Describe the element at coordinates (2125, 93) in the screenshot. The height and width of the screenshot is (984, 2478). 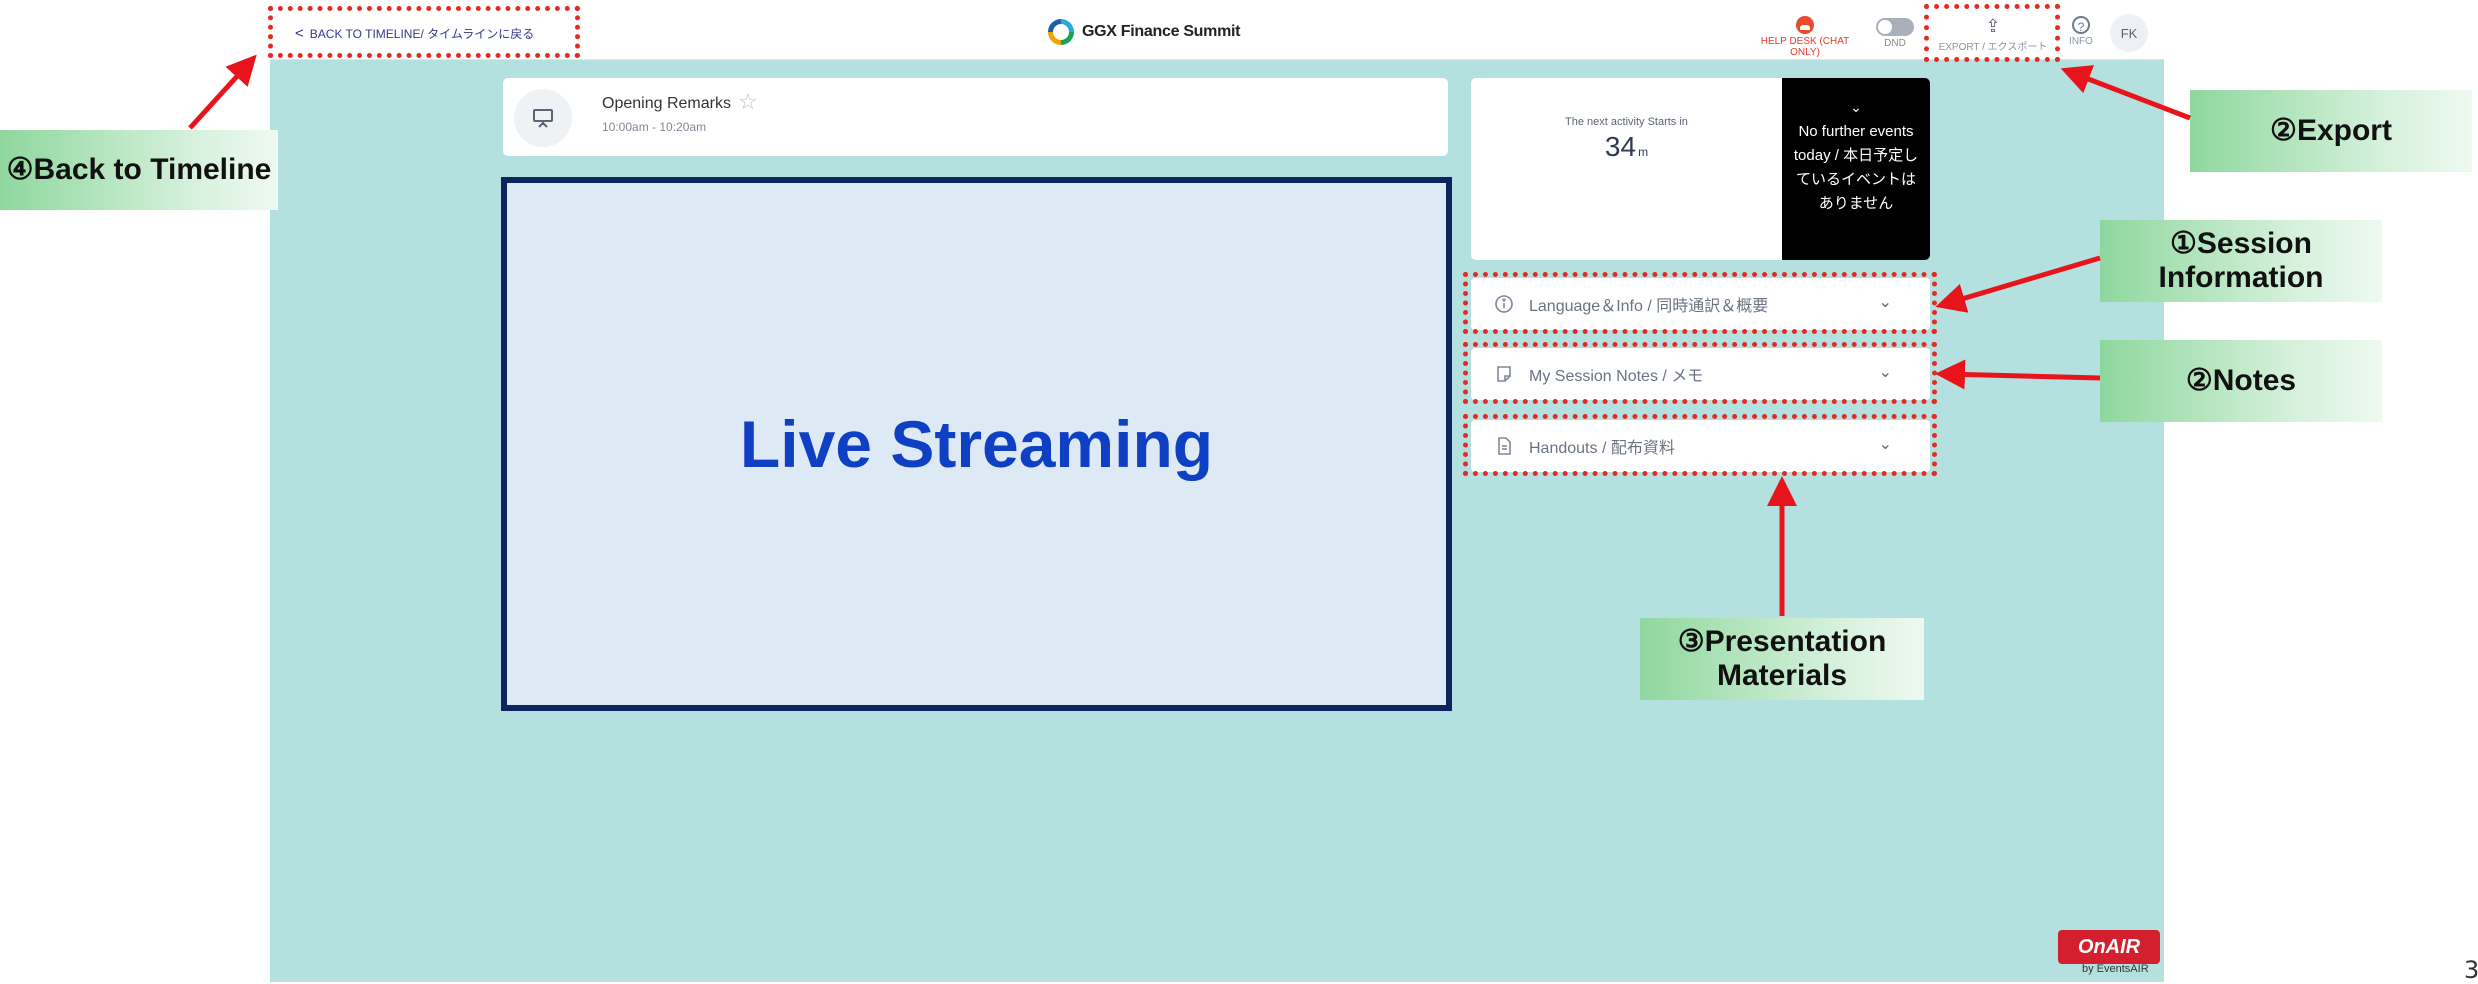
I see `arrow-export` at that location.